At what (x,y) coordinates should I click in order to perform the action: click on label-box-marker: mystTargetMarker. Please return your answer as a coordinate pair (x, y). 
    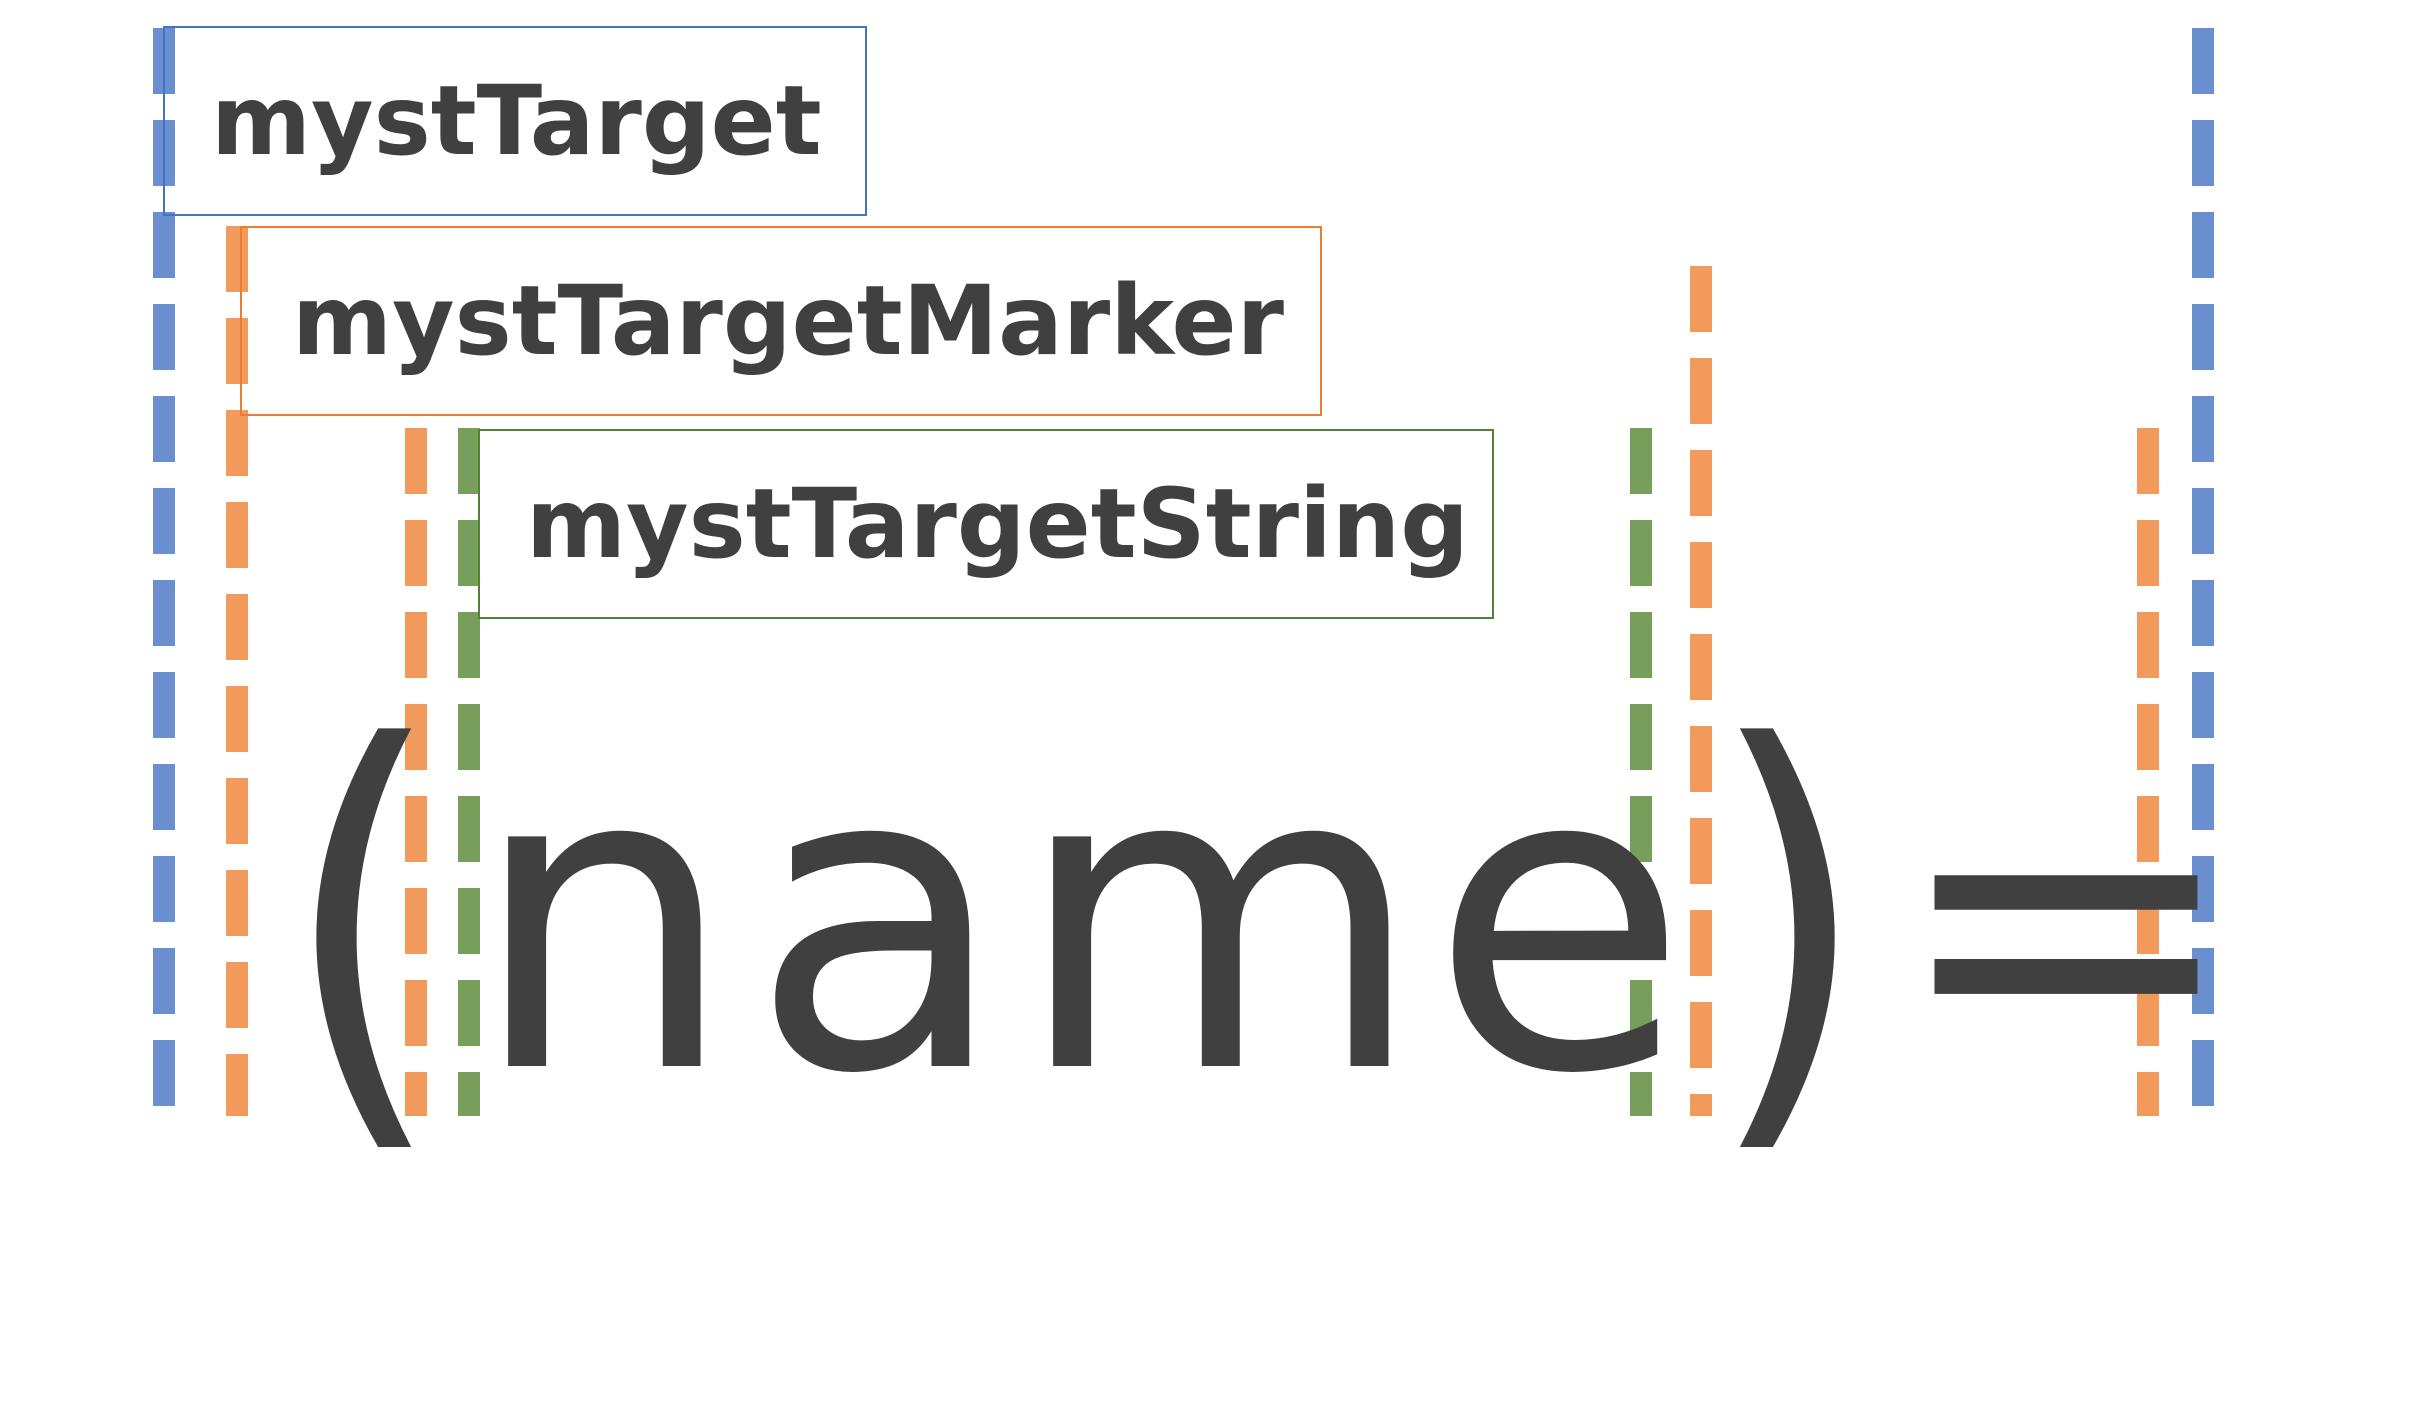
    Looking at the image, I should click on (781, 321).